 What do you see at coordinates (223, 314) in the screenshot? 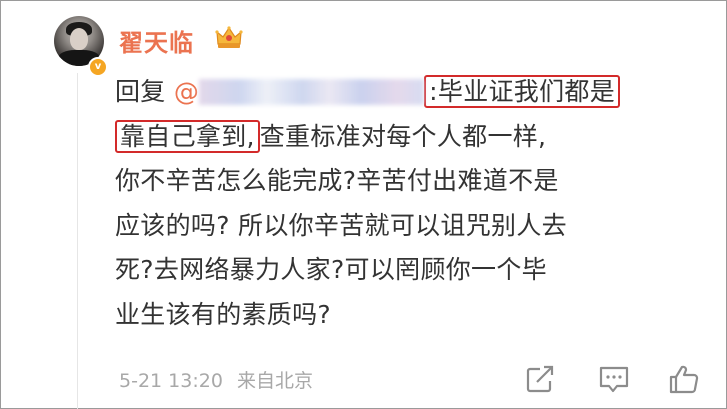
I see `content-line: 业生该有的素质吗?` at bounding box center [223, 314].